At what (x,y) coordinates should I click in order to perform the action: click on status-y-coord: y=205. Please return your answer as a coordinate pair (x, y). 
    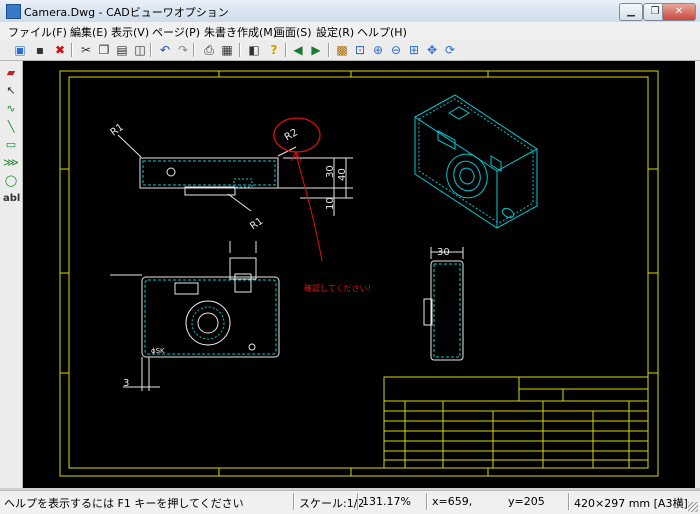
    Looking at the image, I should click on (526, 501).